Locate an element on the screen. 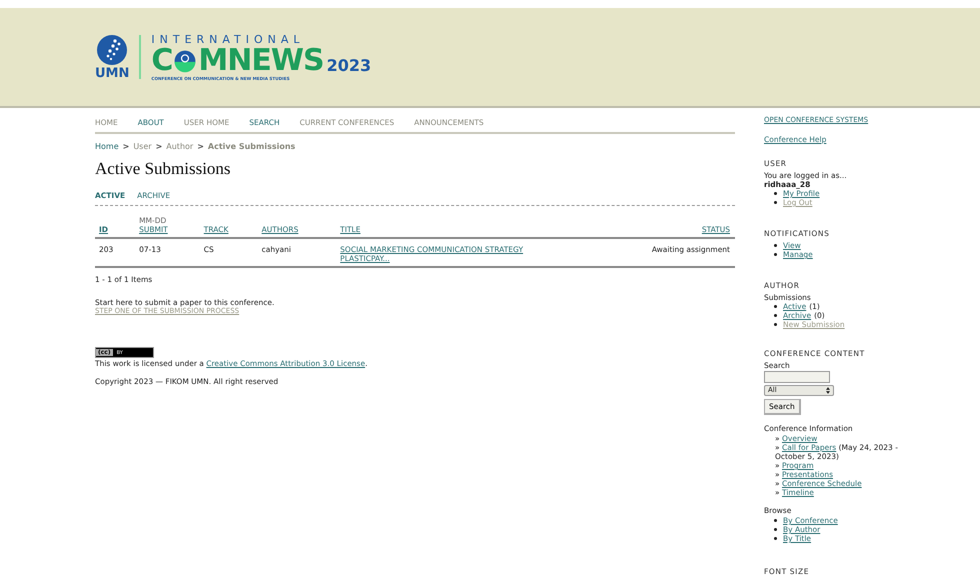 Image resolution: width=980 pixels, height=578 pixels. search-input is located at coordinates (797, 377).